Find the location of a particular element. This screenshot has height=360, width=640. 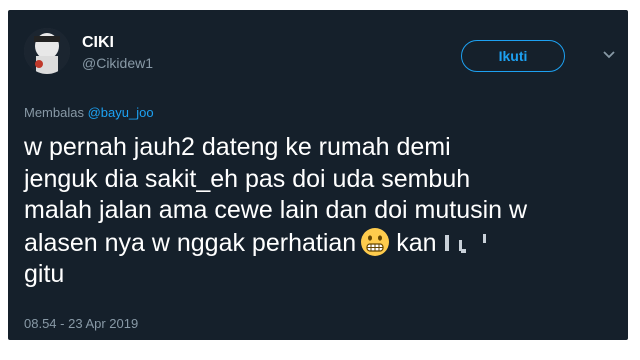

author-handle: @Cikidew1 is located at coordinates (117, 63).